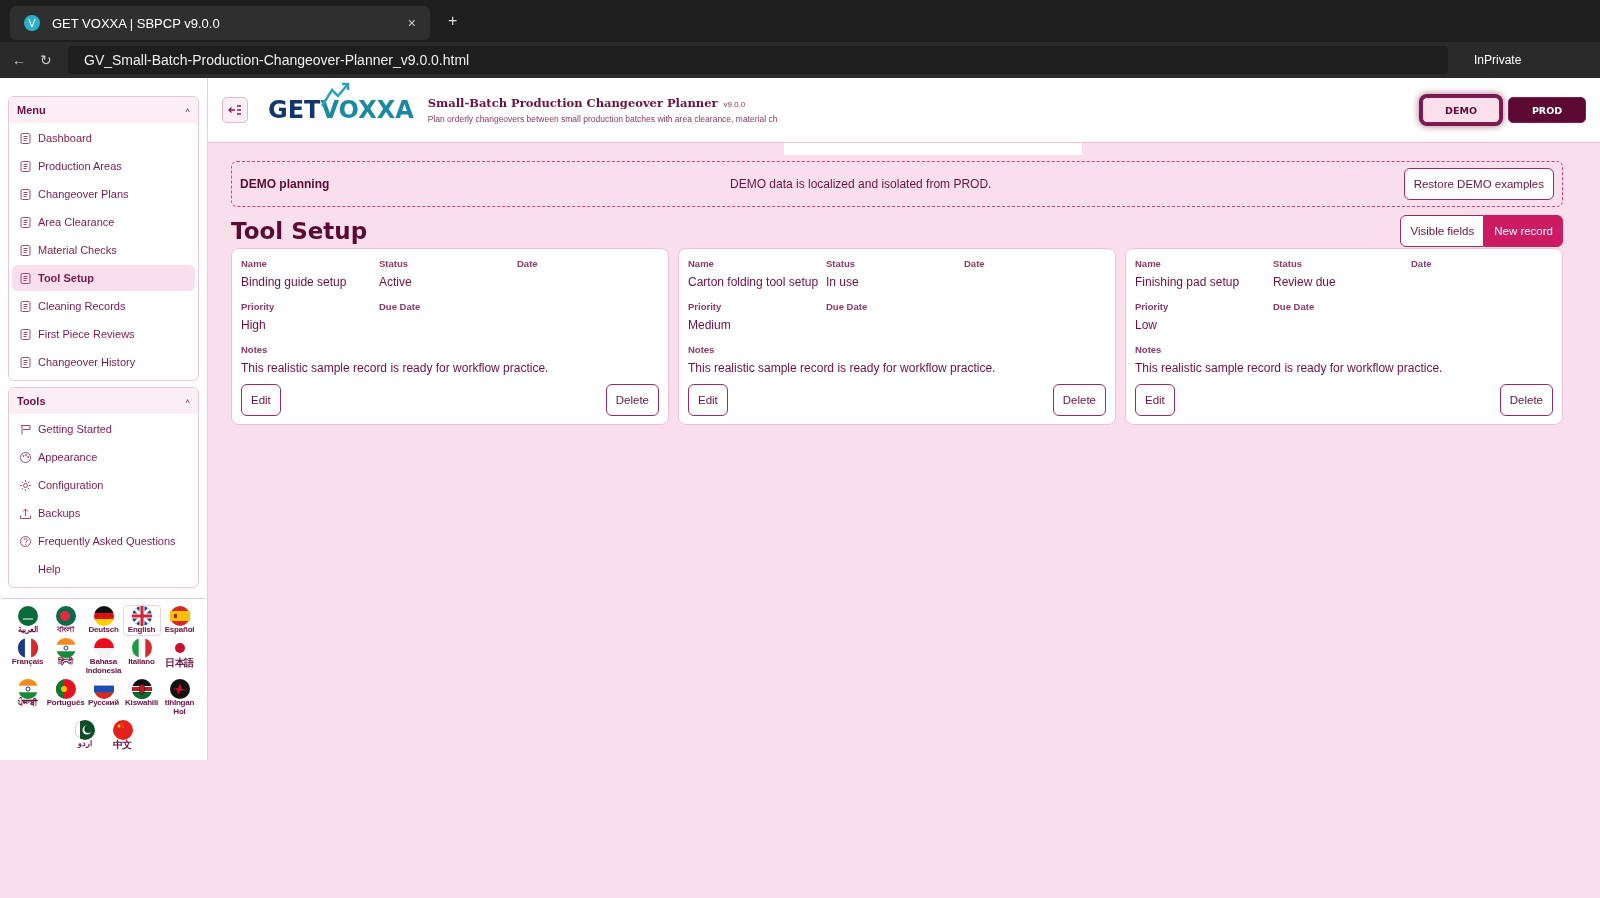 The image size is (1600, 898). I want to click on language-button: Русский, so click(103, 698).